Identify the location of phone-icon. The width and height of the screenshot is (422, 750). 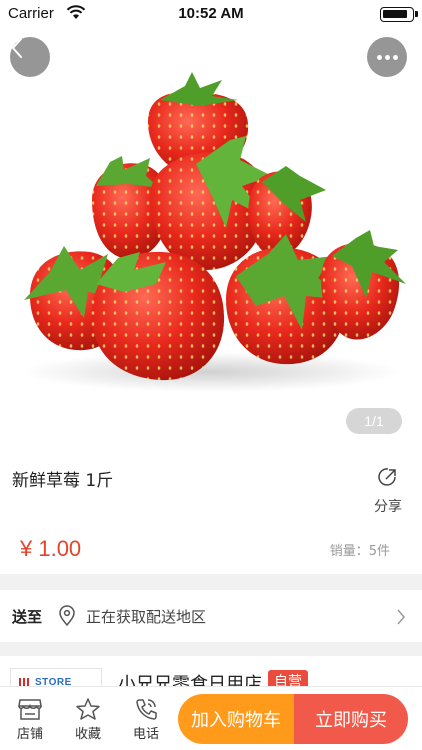
(146, 704).